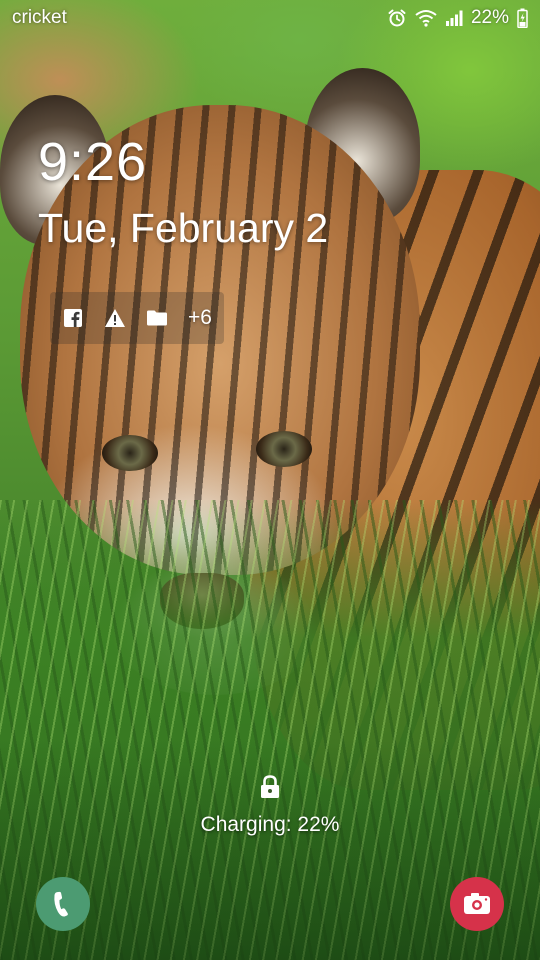 The height and width of the screenshot is (960, 540). Describe the element at coordinates (522, 18) in the screenshot. I see `battery-charging-icon` at that location.